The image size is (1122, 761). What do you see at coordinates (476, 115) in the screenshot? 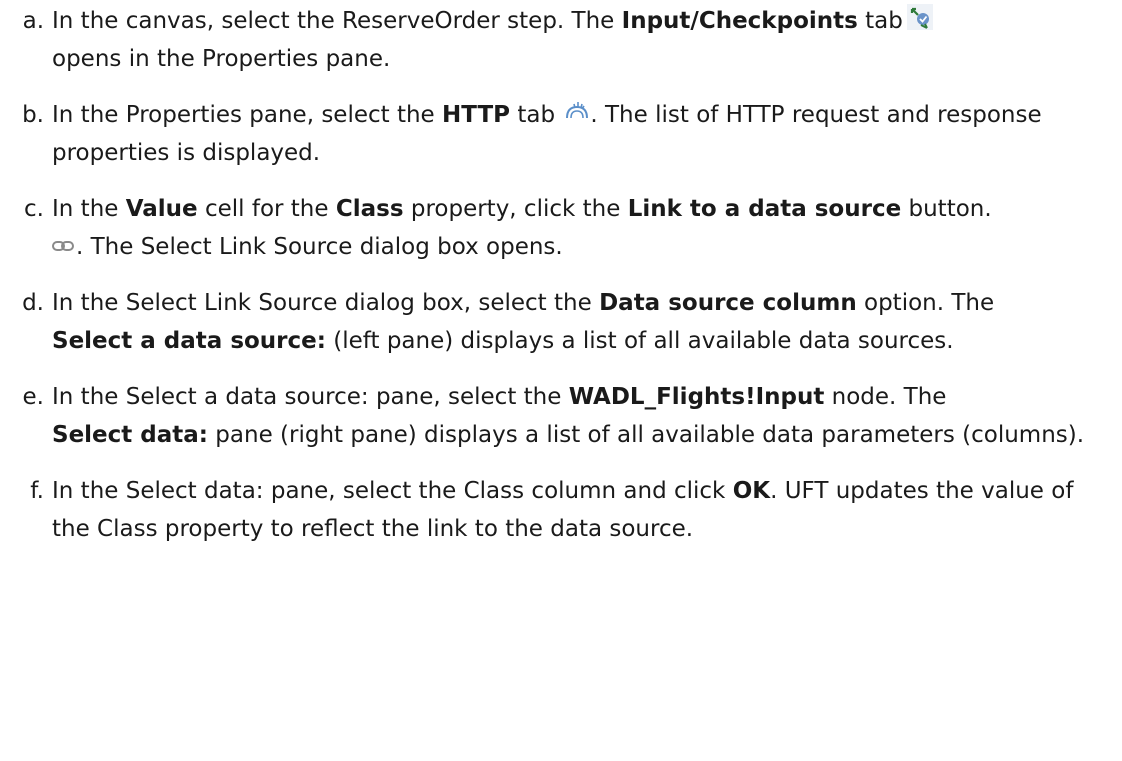
I see `ui-term: HTTP` at bounding box center [476, 115].